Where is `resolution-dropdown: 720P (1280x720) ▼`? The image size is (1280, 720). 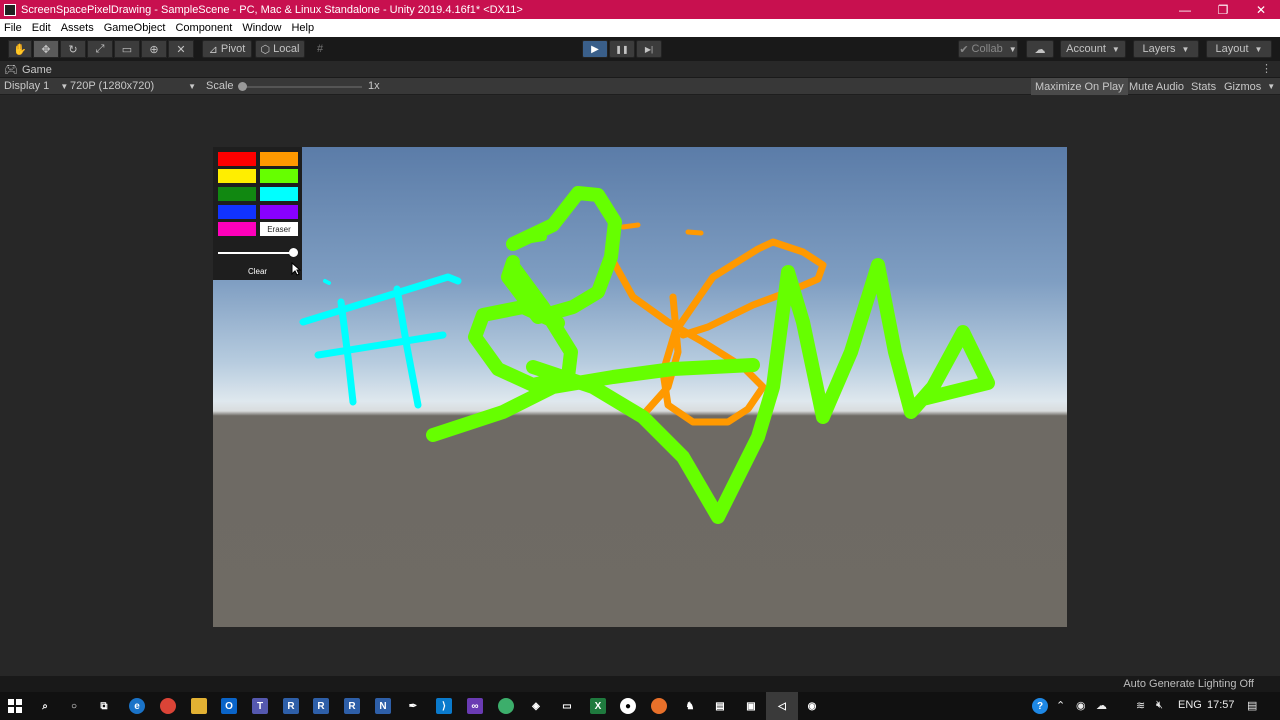
resolution-dropdown: 720P (1280x720) ▼ is located at coordinates (134, 86).